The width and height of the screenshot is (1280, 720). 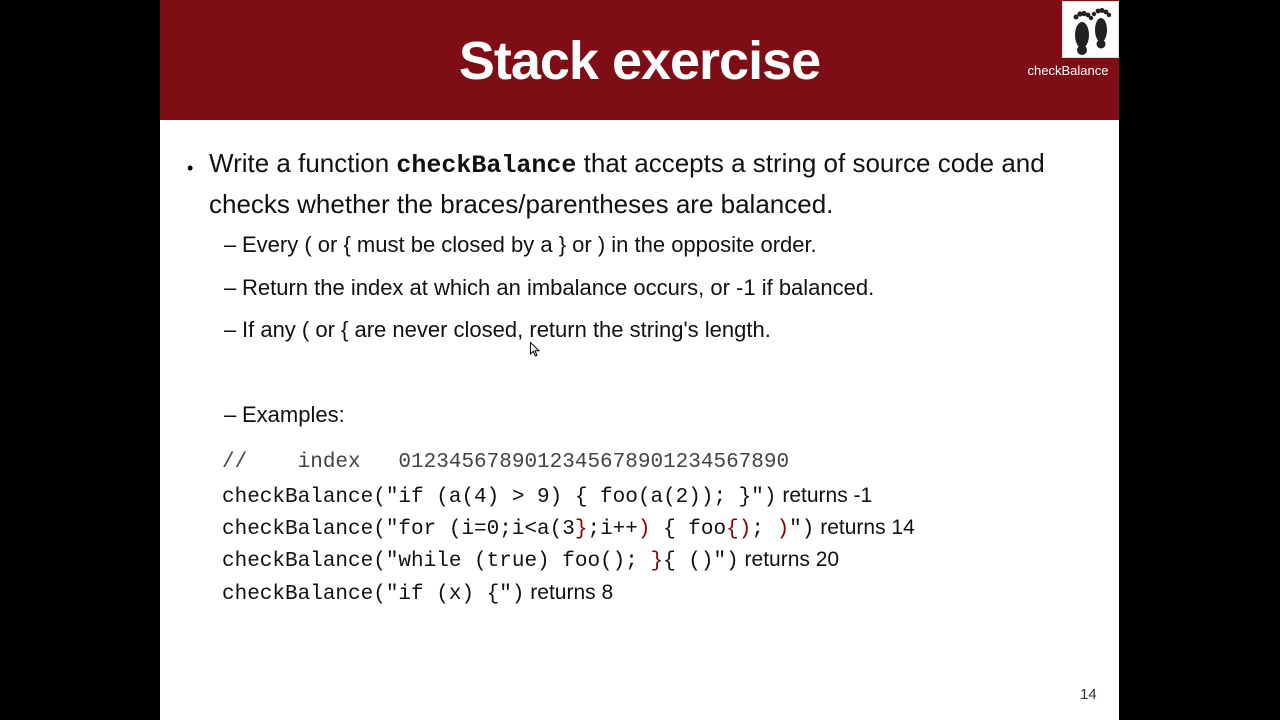 What do you see at coordinates (303, 163) in the screenshot?
I see `bullet-text-part1: Write a function` at bounding box center [303, 163].